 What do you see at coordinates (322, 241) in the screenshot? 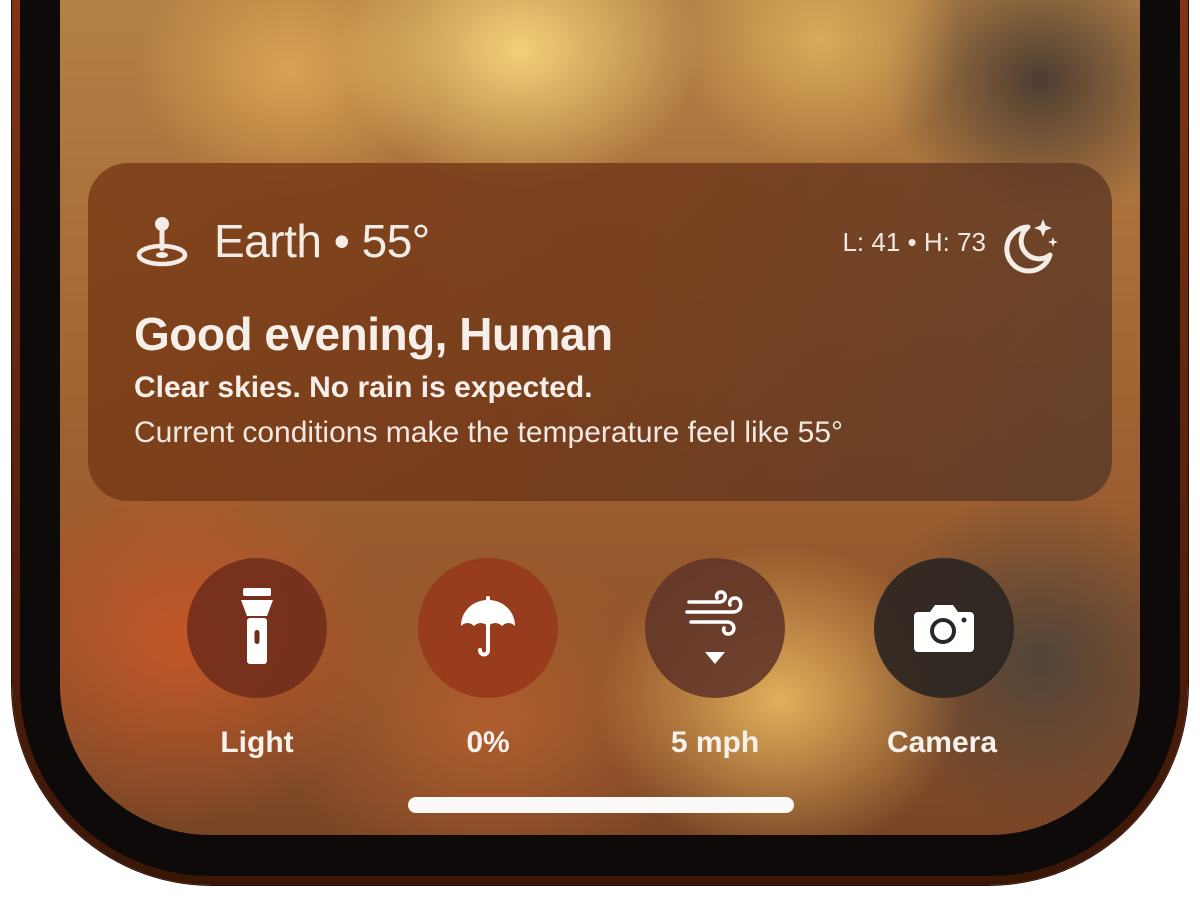
I see `location-temperature: Earth • 55°` at bounding box center [322, 241].